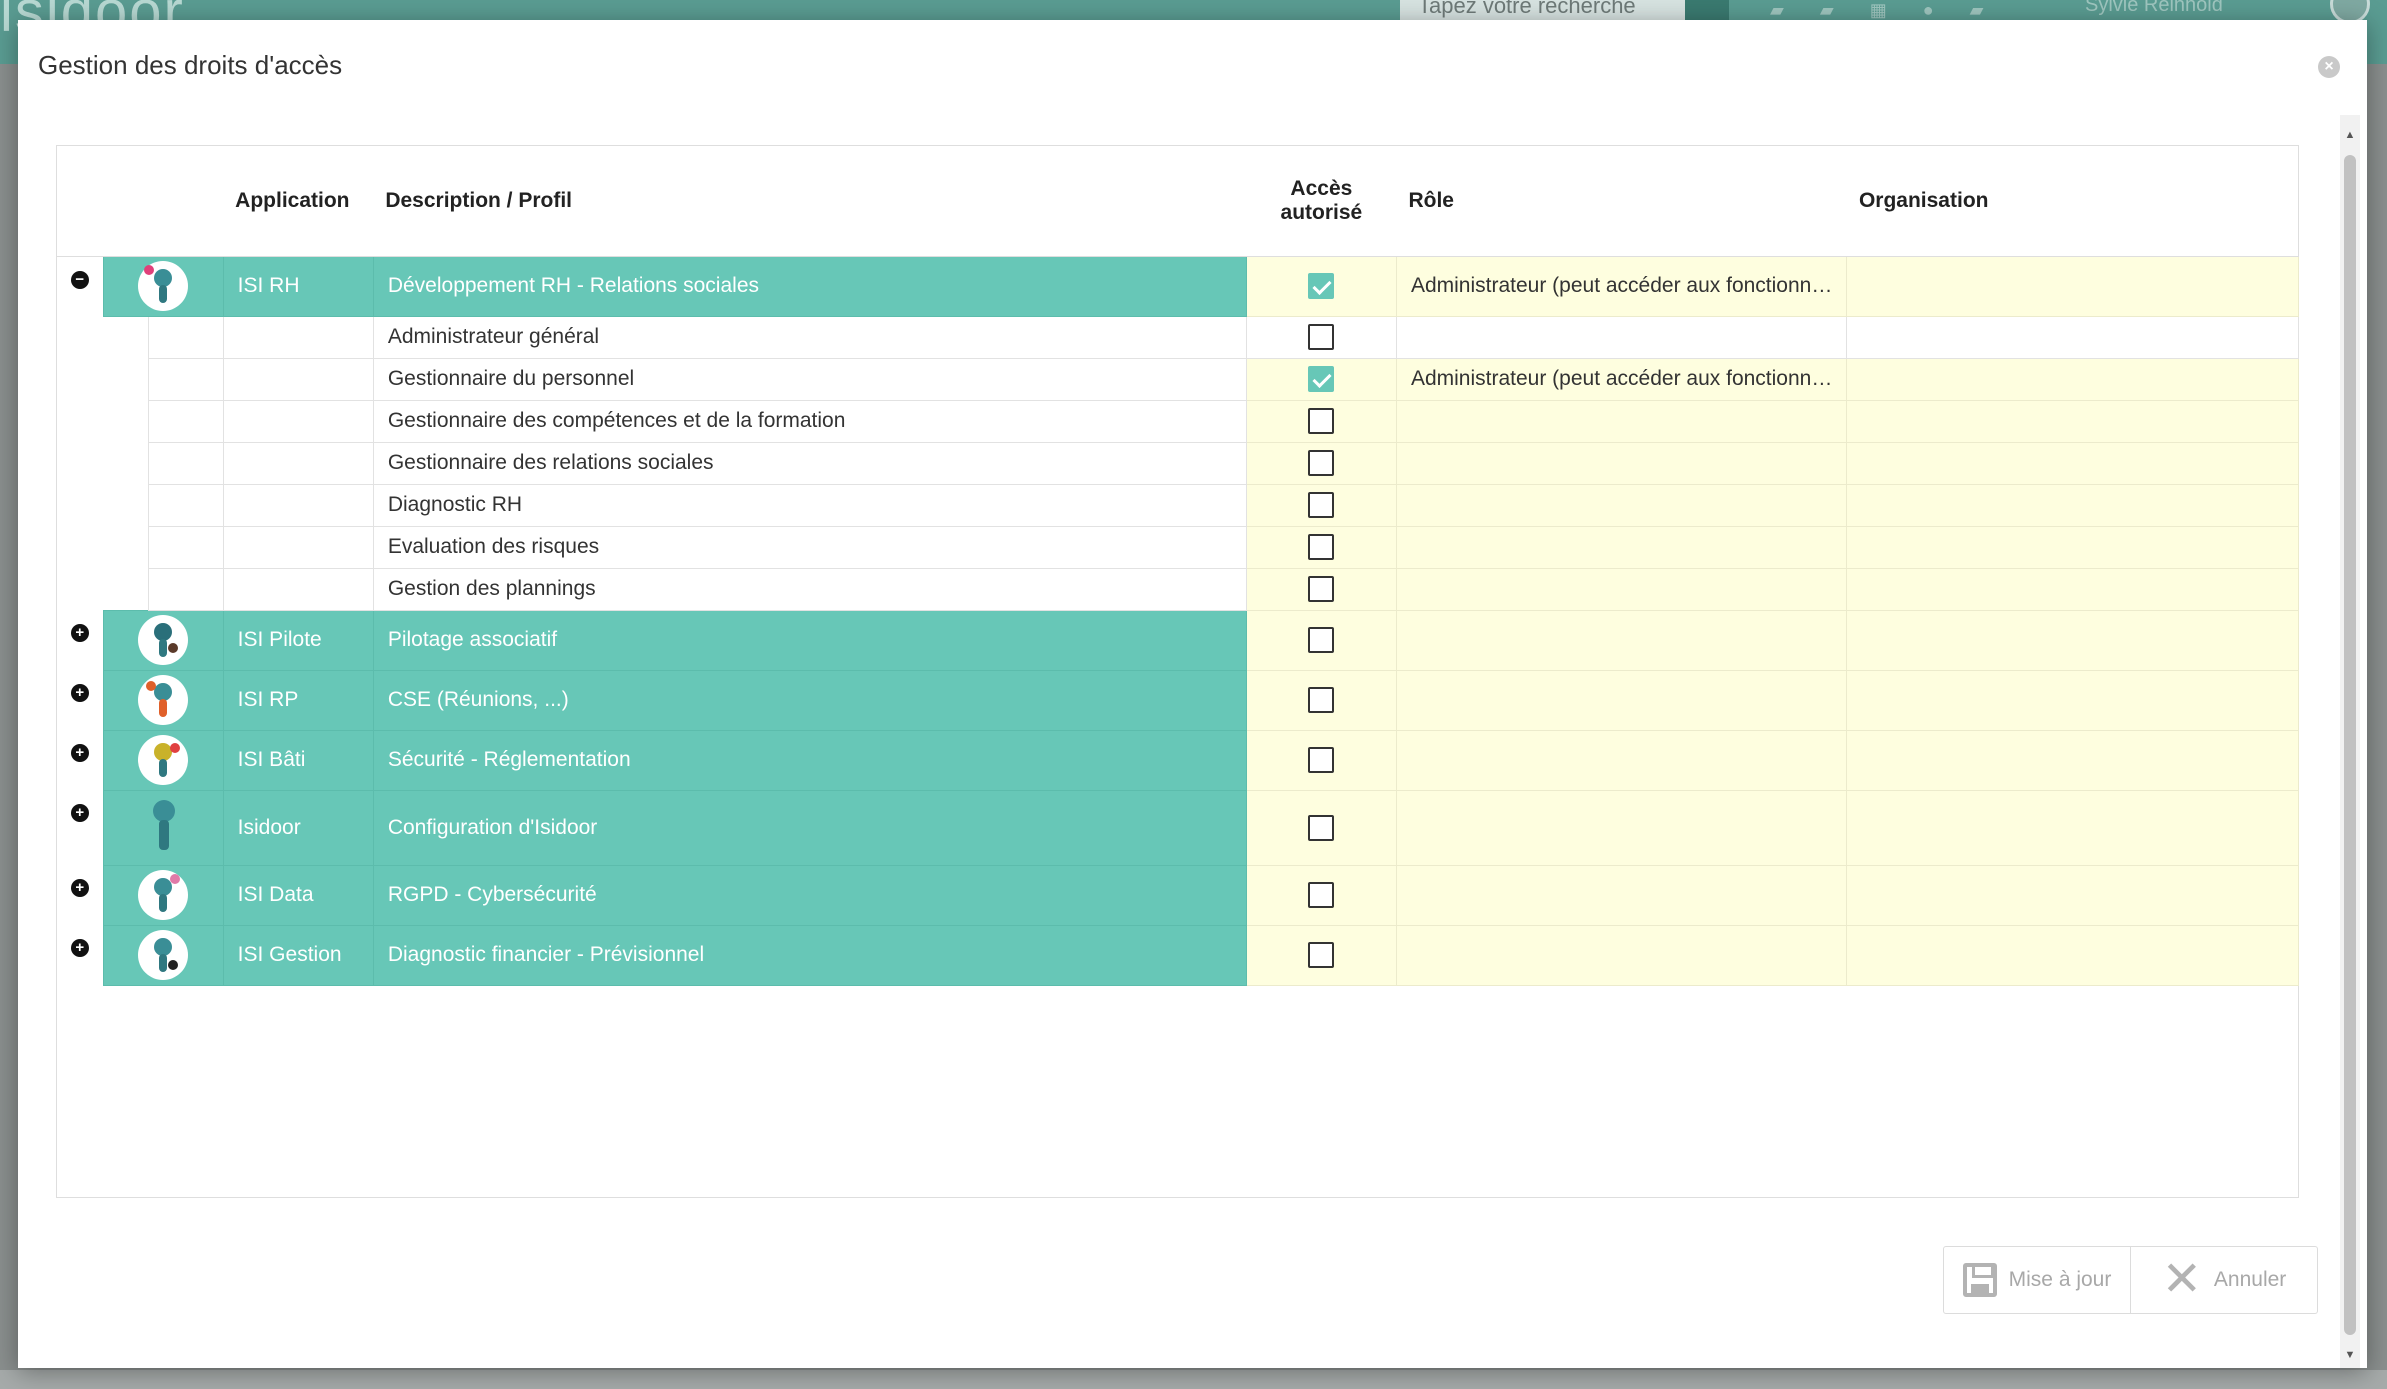  What do you see at coordinates (1321, 201) in the screenshot?
I see `column-header-access: Accès autorisé` at bounding box center [1321, 201].